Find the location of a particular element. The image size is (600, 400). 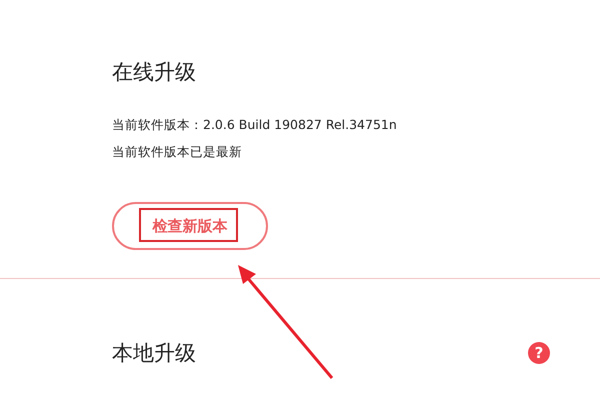

version-text: 当前软件版本：2.0.6 Build 190827 Rel.34751n is located at coordinates (255, 125).